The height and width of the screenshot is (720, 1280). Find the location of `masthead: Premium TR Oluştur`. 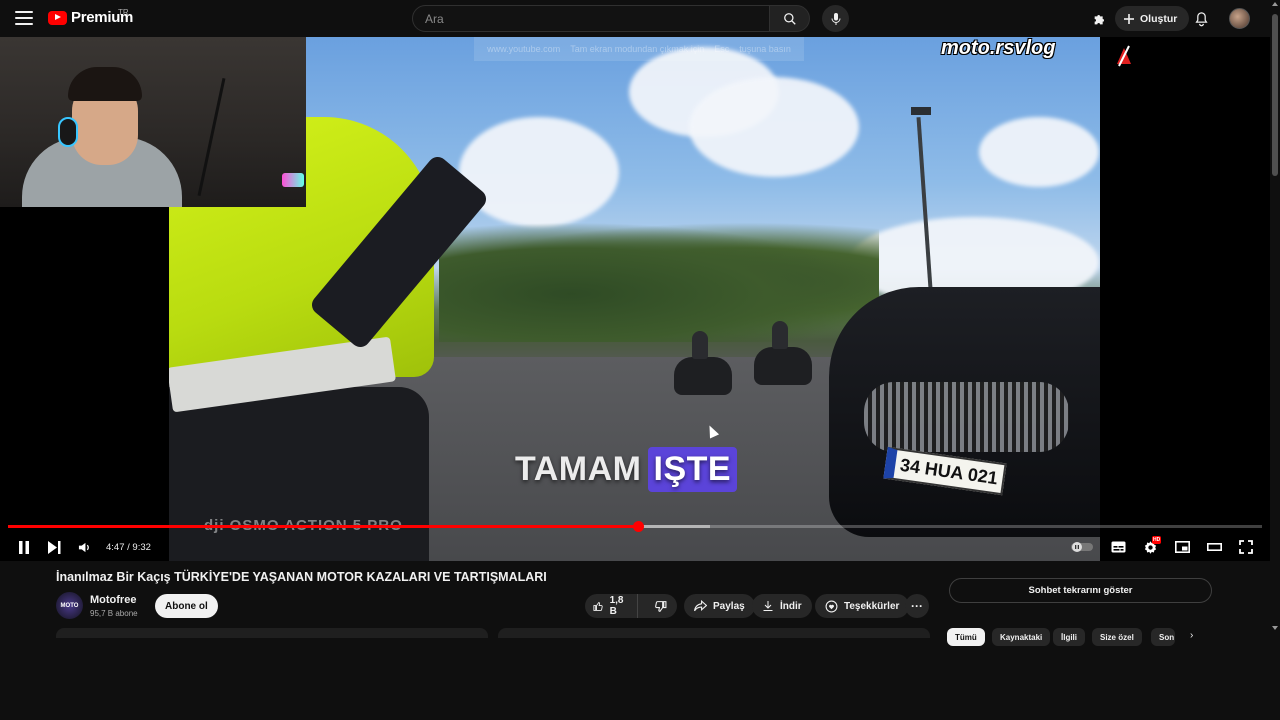

masthead: Premium TR Oluştur is located at coordinates (640, 18).